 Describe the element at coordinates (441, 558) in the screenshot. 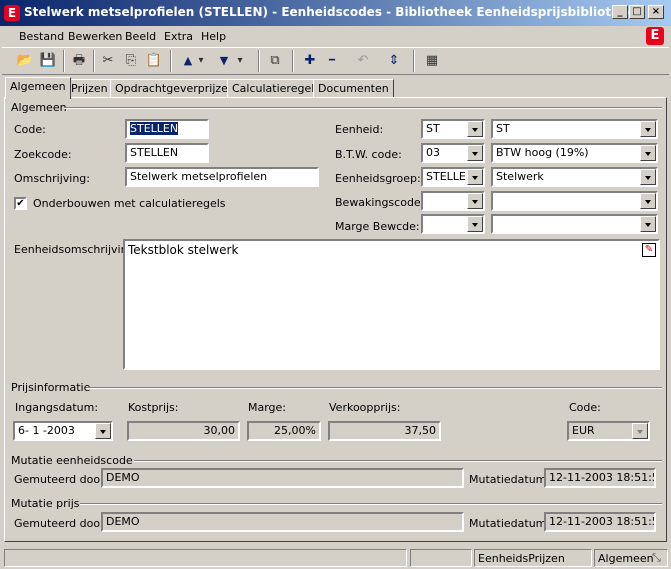

I see `status-panel-empty` at that location.